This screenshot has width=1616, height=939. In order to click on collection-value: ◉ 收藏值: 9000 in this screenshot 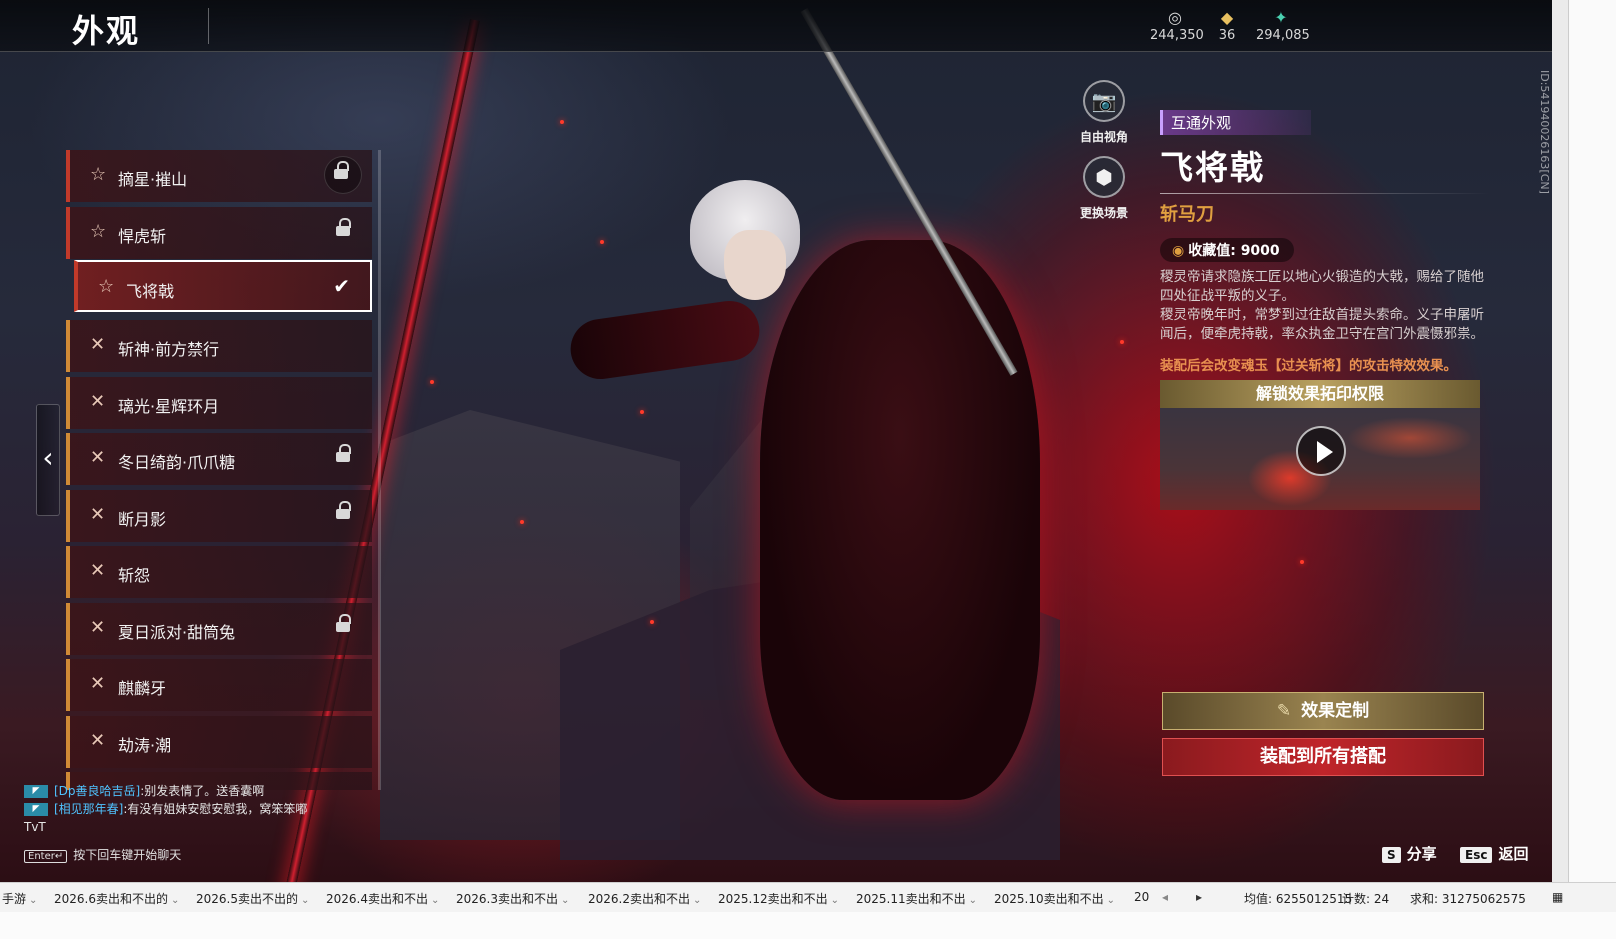, I will do `click(1227, 250)`.